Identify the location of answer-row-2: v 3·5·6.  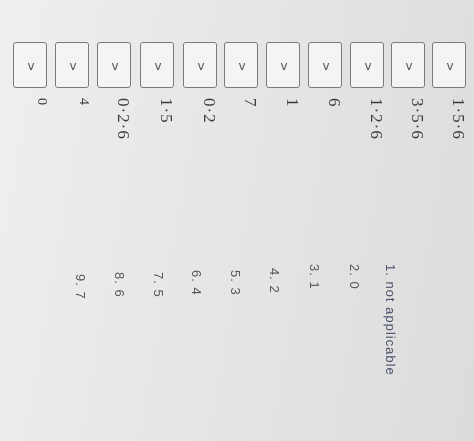
(409, 240).